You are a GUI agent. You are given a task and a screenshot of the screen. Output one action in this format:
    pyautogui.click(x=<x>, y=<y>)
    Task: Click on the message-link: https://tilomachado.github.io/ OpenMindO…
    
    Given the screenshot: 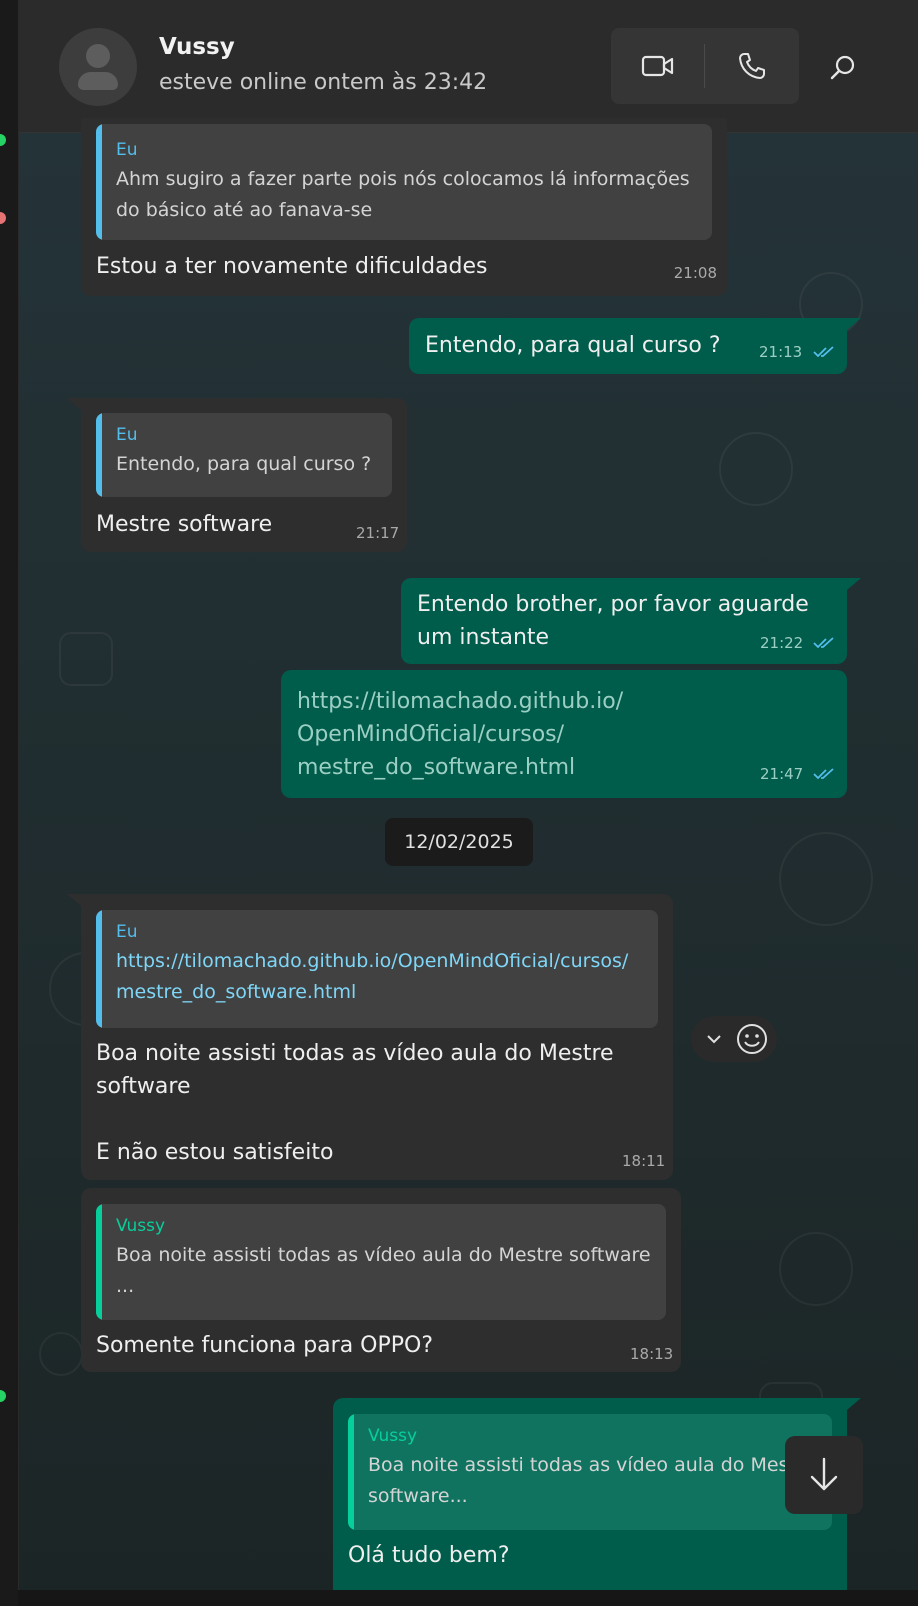 What is the action you would take?
    pyautogui.click(x=497, y=734)
    